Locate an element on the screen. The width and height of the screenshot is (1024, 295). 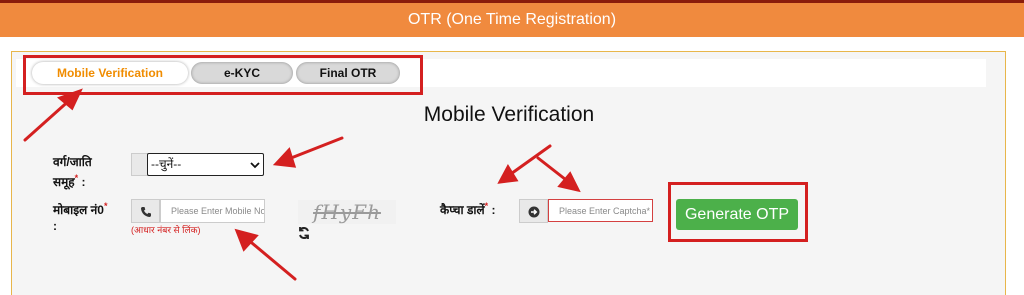
phone-addon is located at coordinates (145, 211).